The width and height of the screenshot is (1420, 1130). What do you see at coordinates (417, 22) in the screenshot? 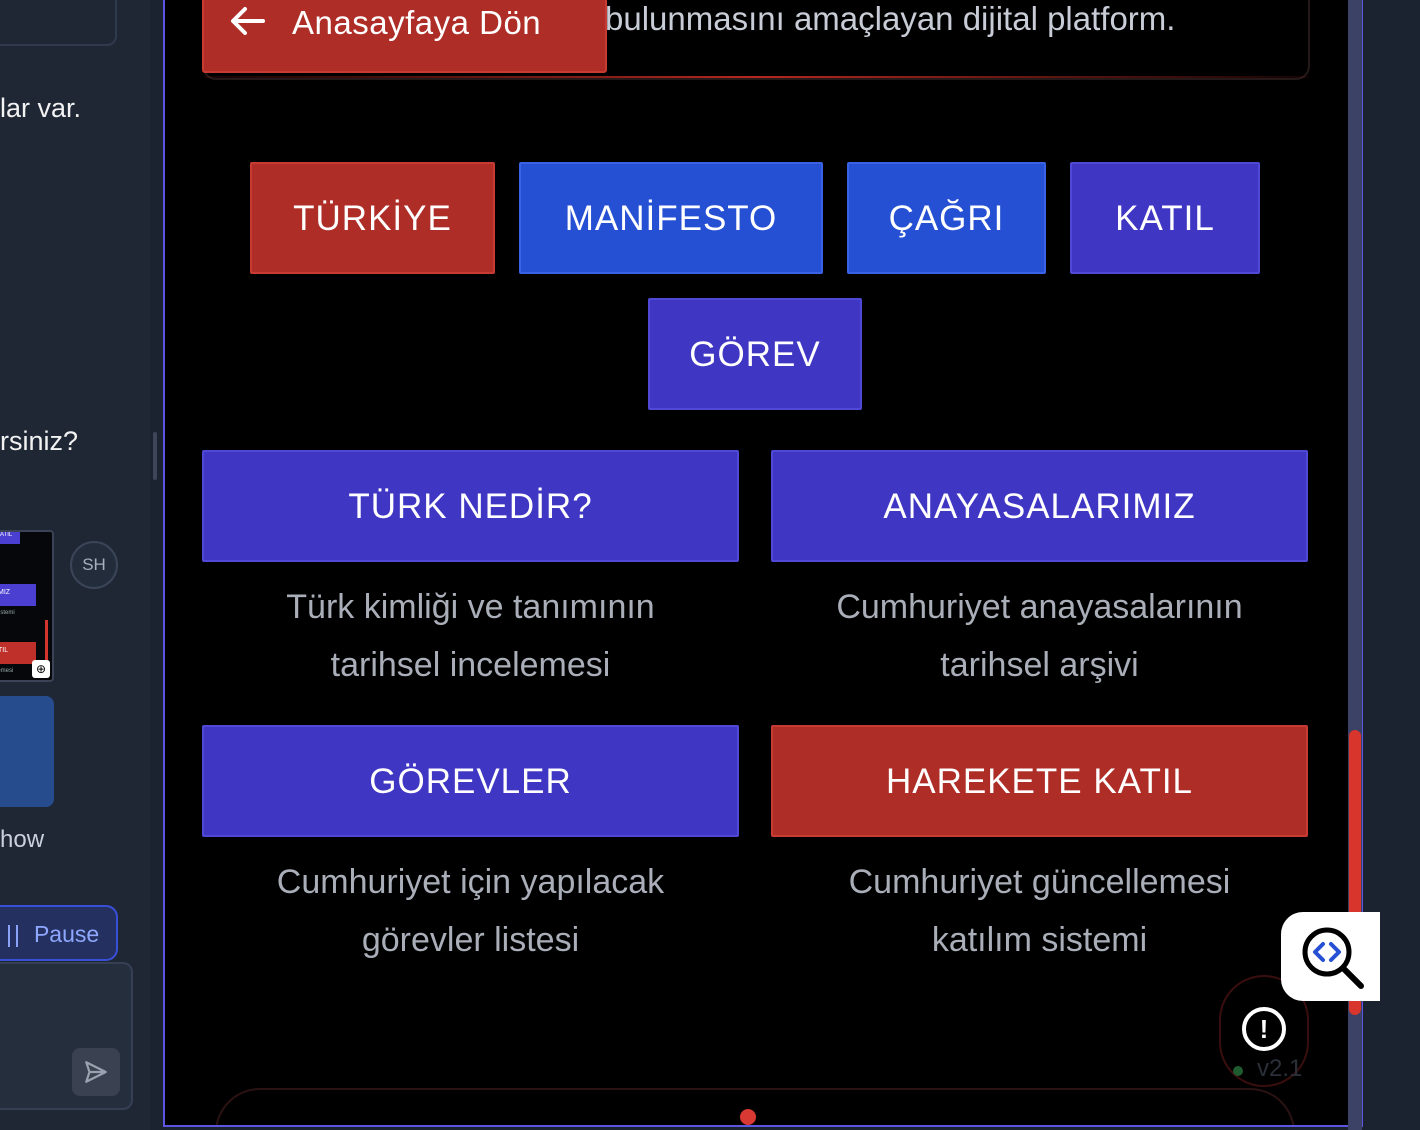
I see `back-home-label: Anasayfaya Dön` at bounding box center [417, 22].